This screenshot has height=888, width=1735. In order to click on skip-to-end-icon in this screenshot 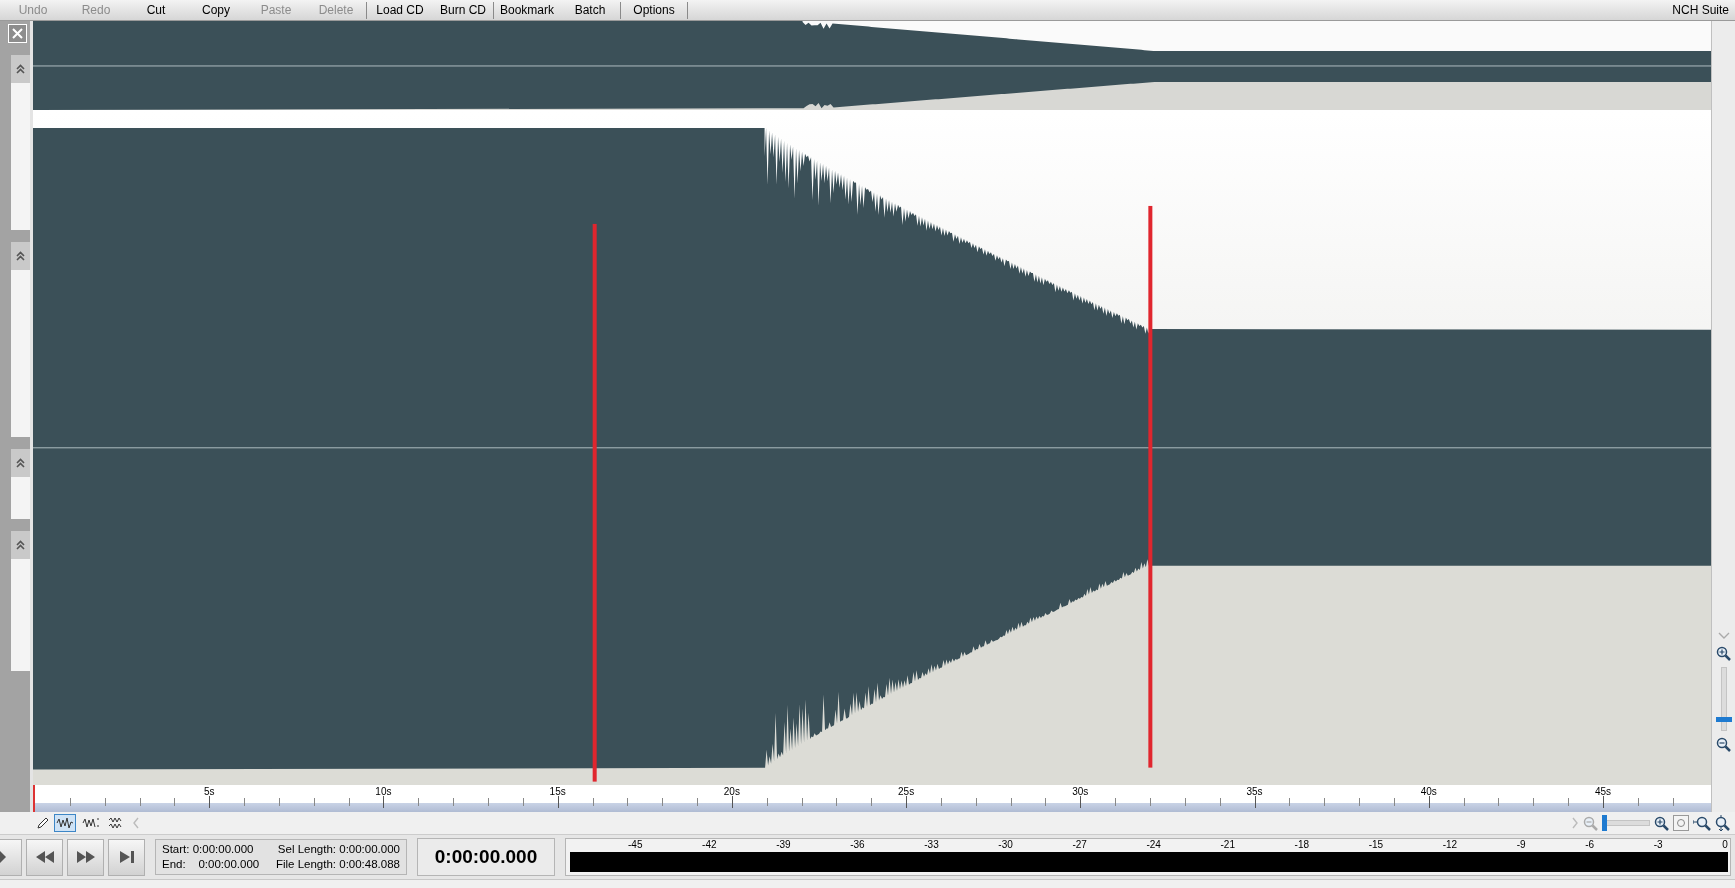, I will do `click(126, 857)`.